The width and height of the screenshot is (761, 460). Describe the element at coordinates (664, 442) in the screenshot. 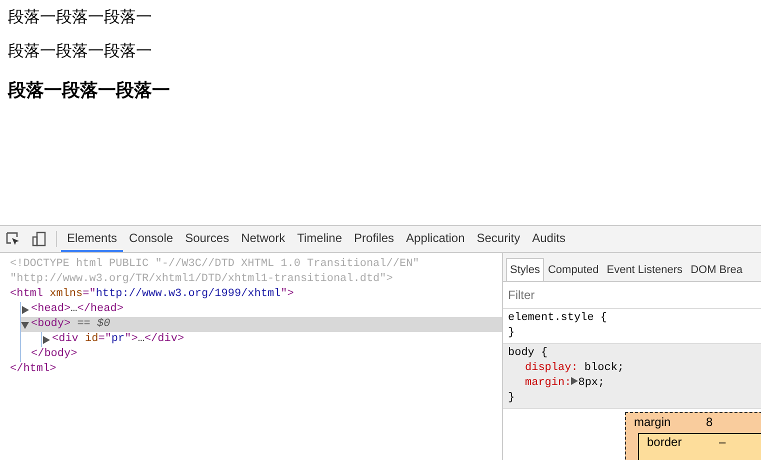

I see `border-label: border` at that location.